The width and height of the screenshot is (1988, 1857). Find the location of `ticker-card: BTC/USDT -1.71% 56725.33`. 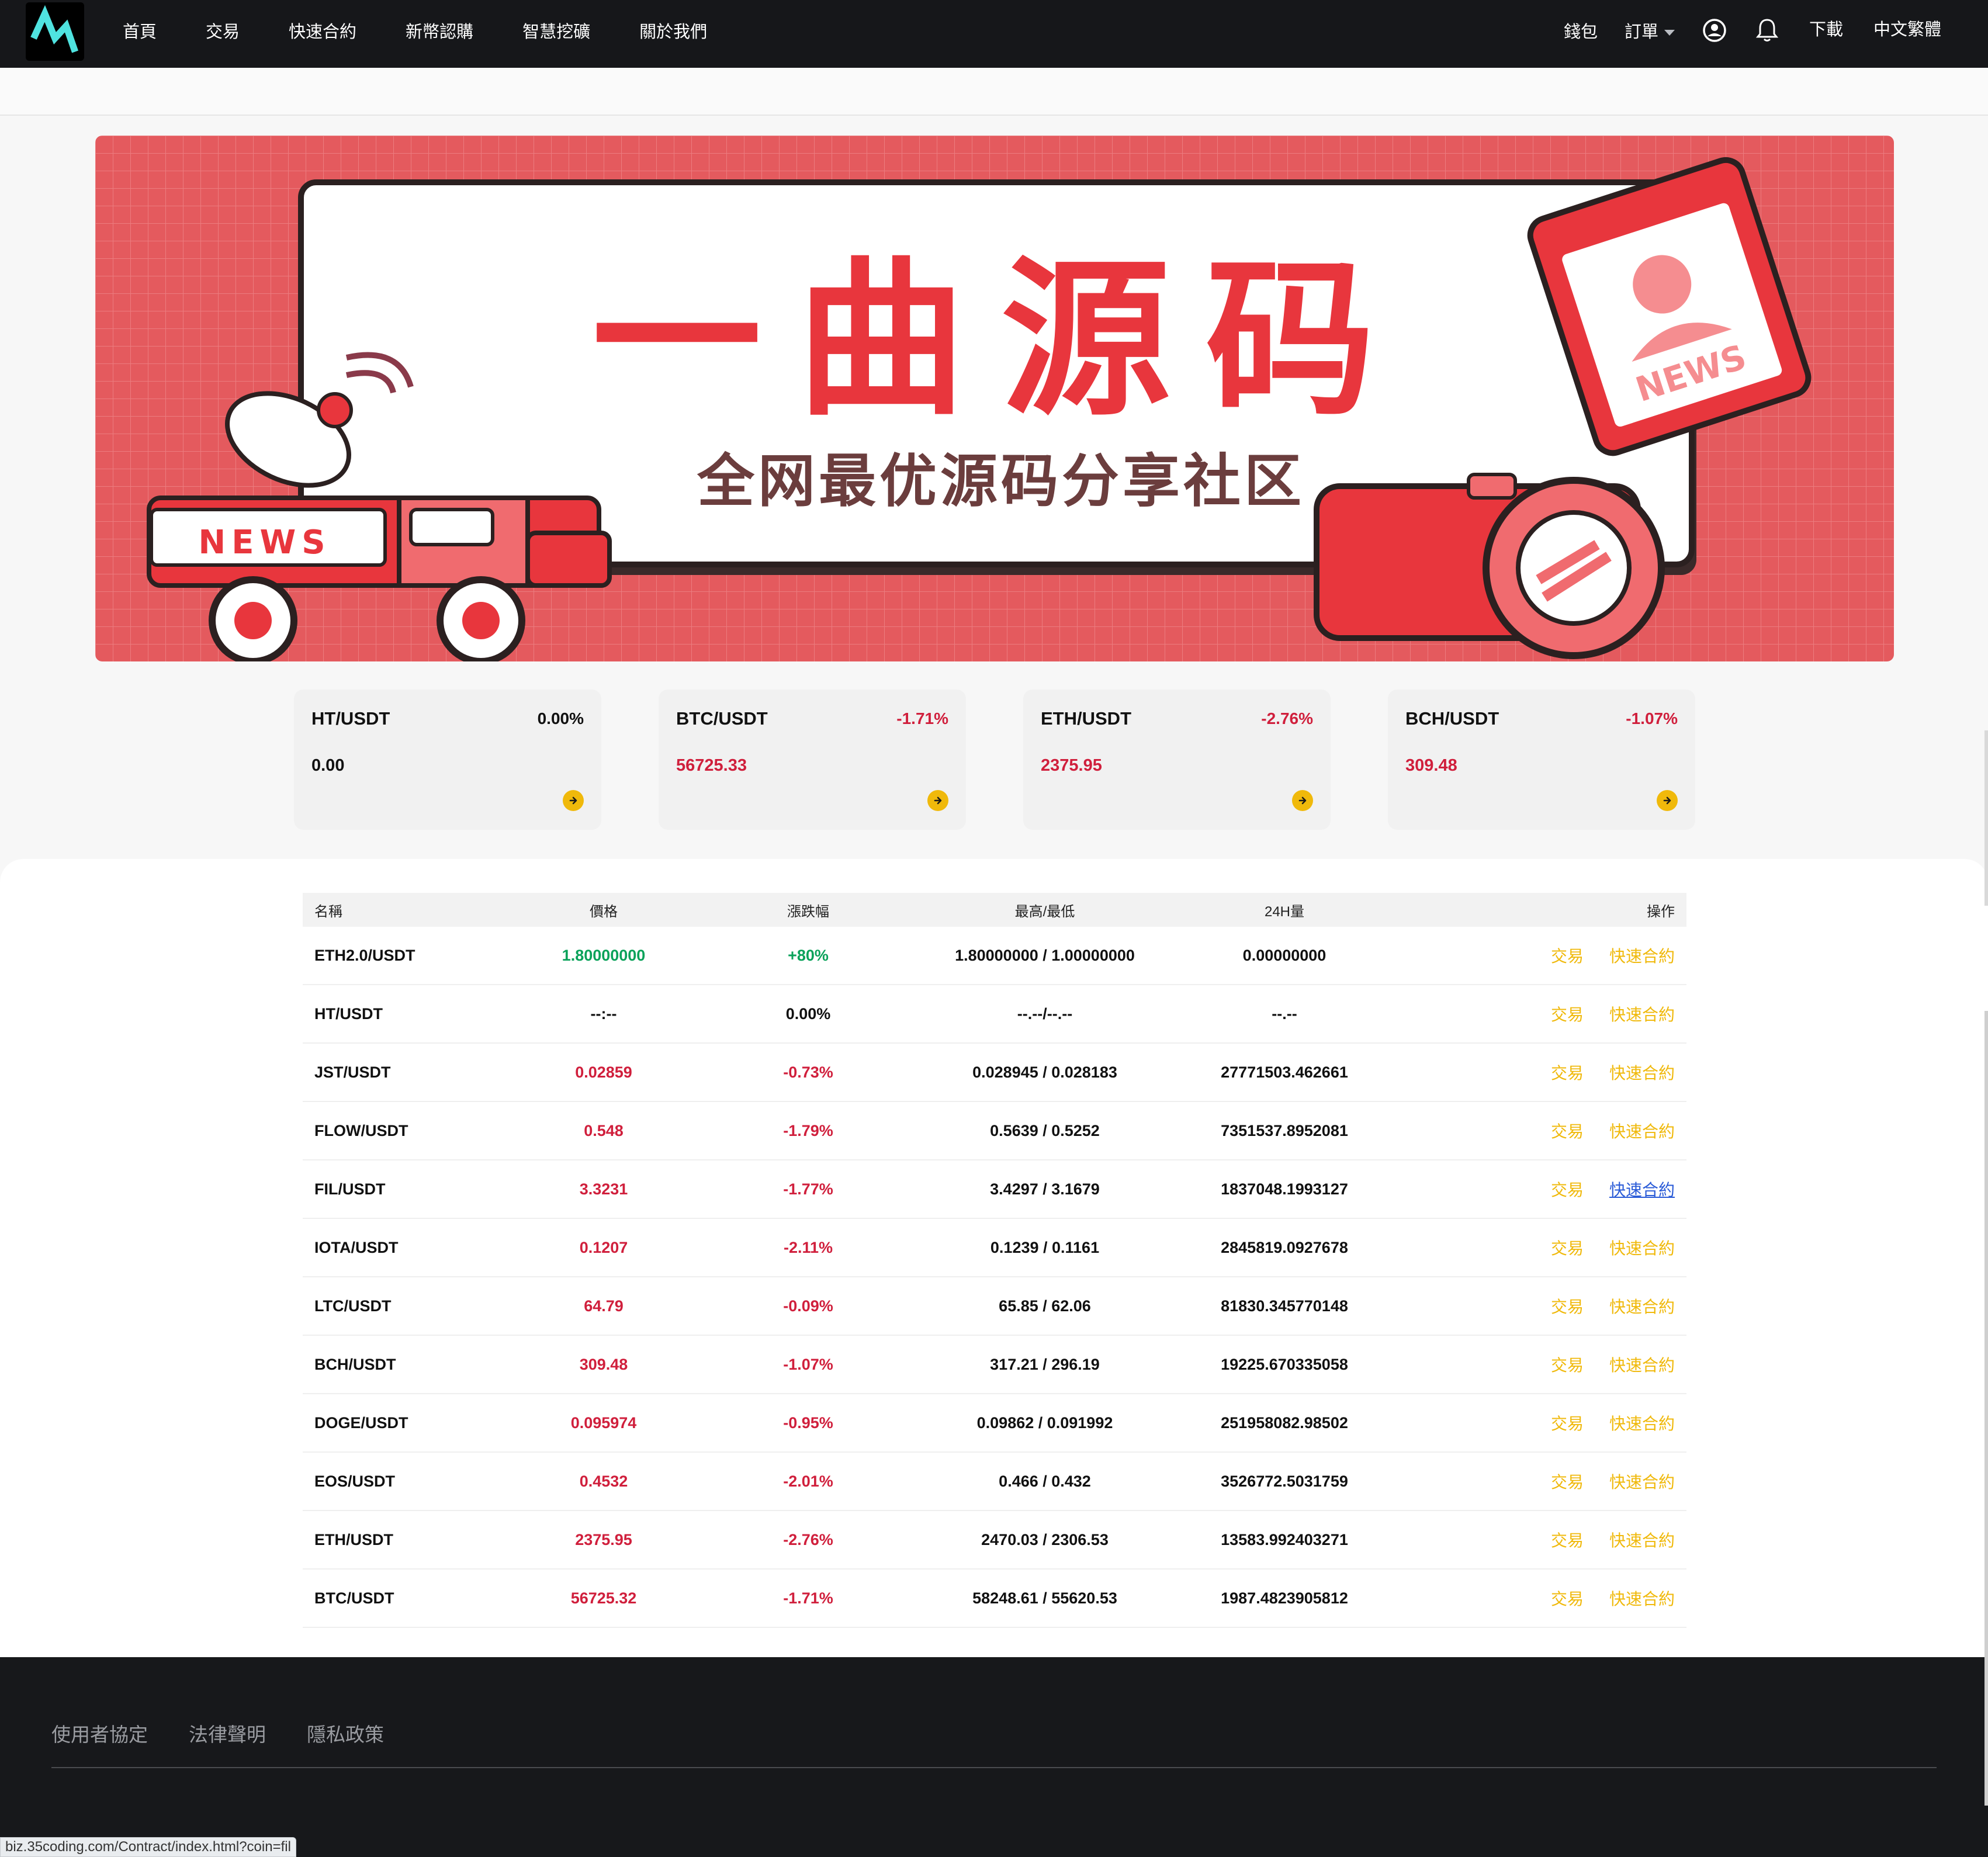

ticker-card: BTC/USDT -1.71% 56725.33 is located at coordinates (812, 760).